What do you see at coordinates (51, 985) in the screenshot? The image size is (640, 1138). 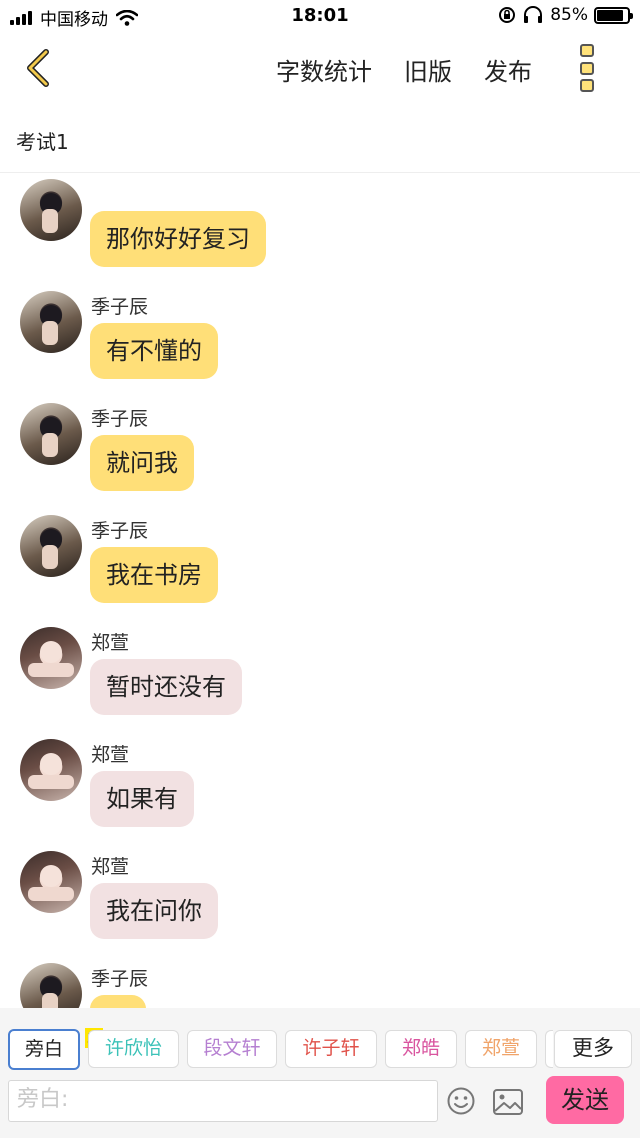 I see `avatar` at bounding box center [51, 985].